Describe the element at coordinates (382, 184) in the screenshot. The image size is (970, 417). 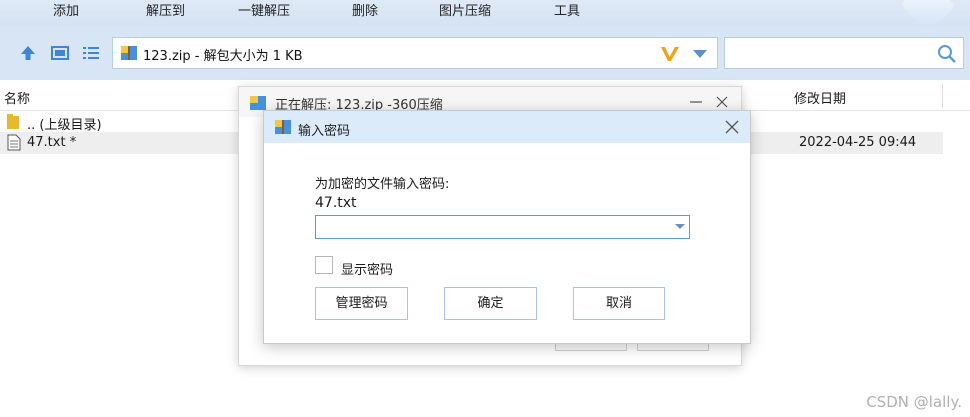
I see `password-prompt: 为加密的文件输入密码:` at that location.